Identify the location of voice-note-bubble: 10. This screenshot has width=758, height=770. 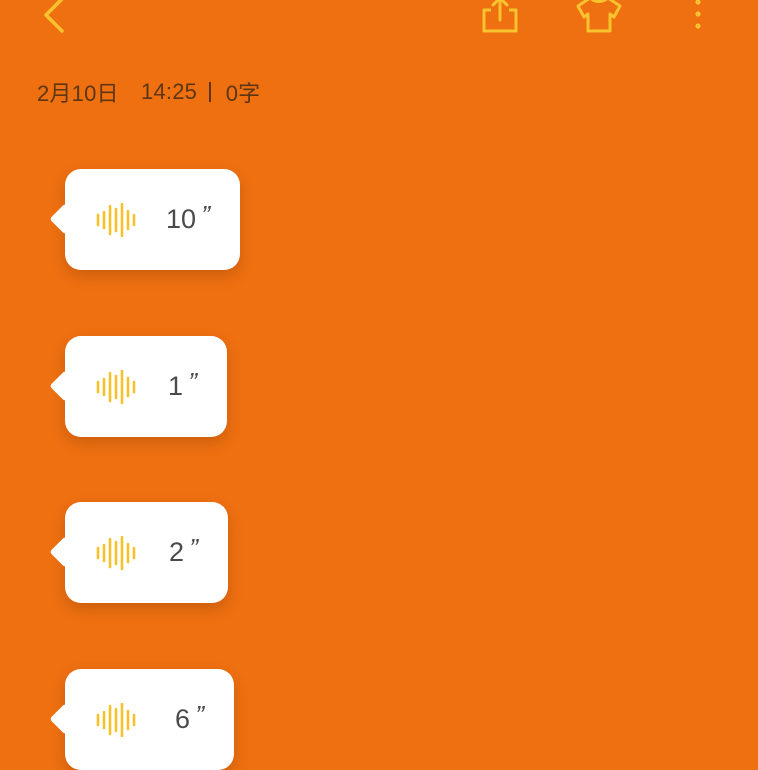
(152, 219).